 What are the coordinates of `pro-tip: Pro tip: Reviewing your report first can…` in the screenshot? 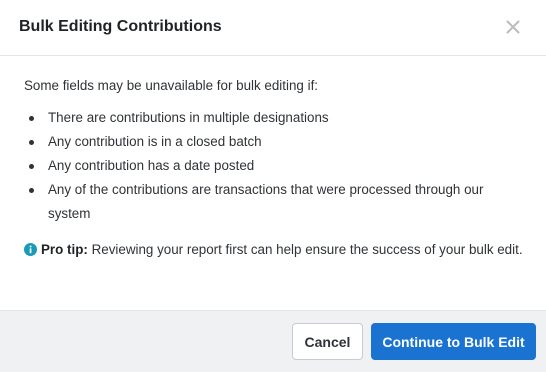 It's located at (274, 251).